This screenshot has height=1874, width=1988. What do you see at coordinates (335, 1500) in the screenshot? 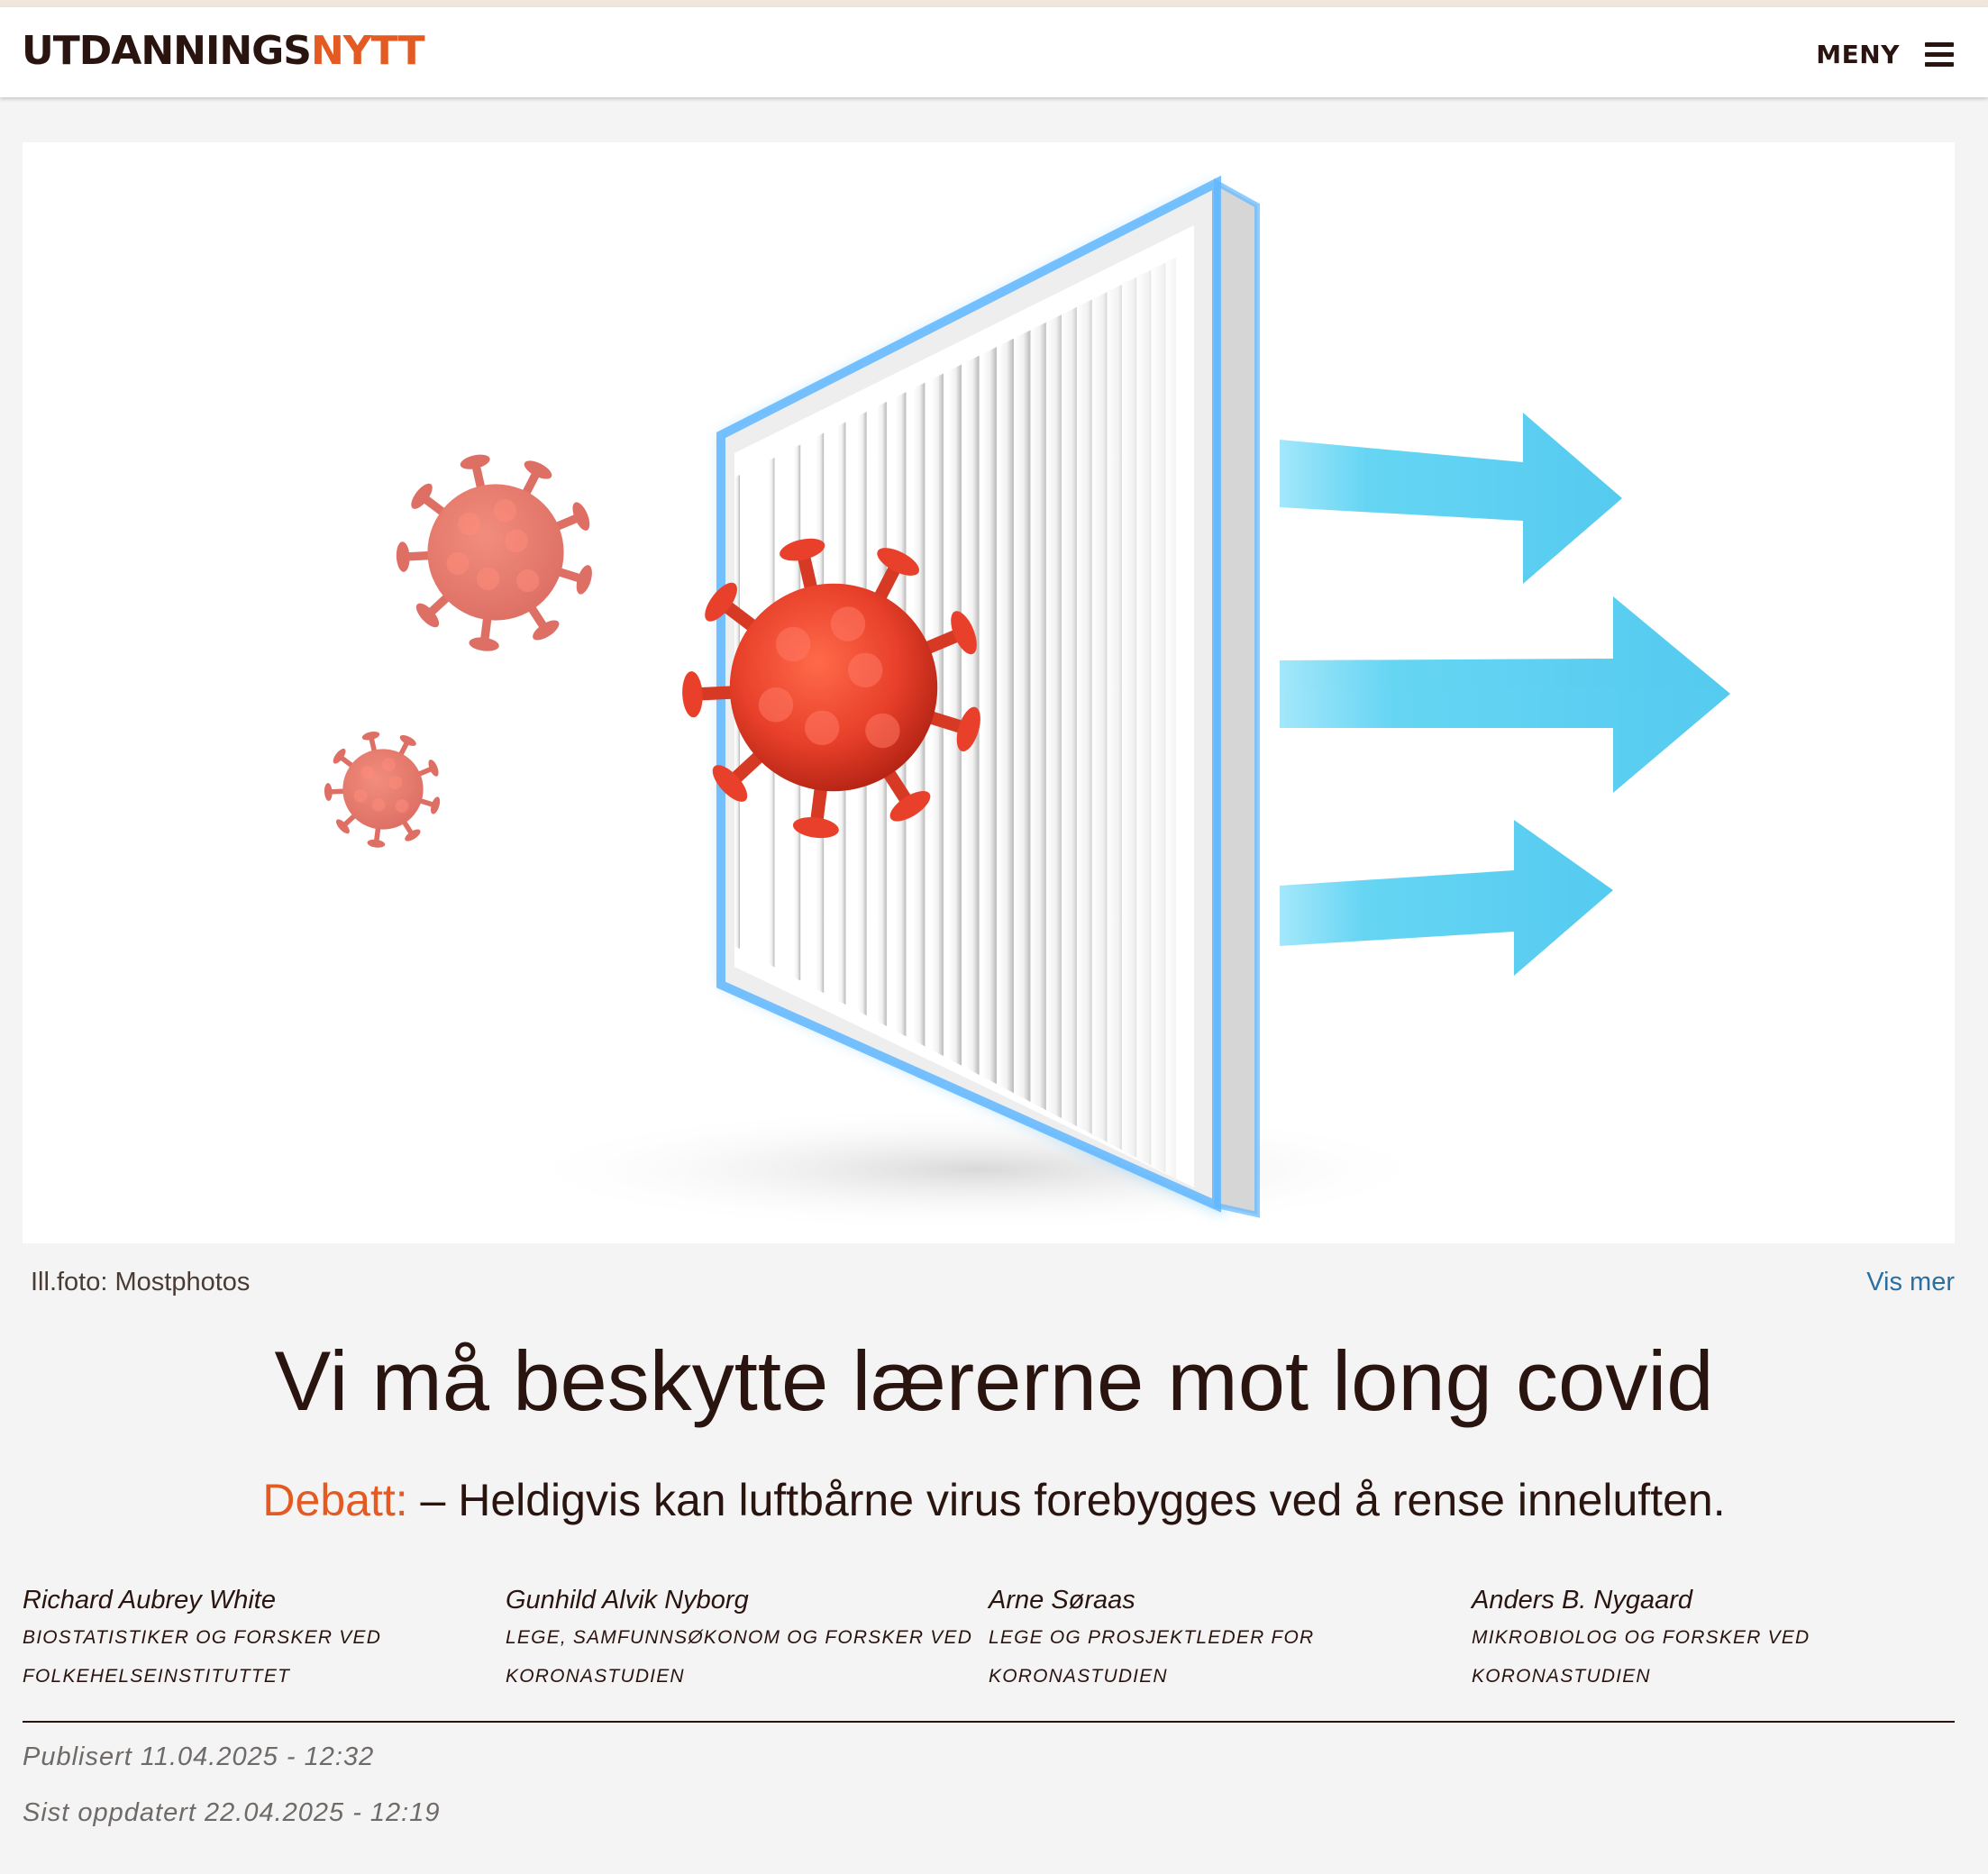
I see `lead-kicker: Debatt:` at bounding box center [335, 1500].